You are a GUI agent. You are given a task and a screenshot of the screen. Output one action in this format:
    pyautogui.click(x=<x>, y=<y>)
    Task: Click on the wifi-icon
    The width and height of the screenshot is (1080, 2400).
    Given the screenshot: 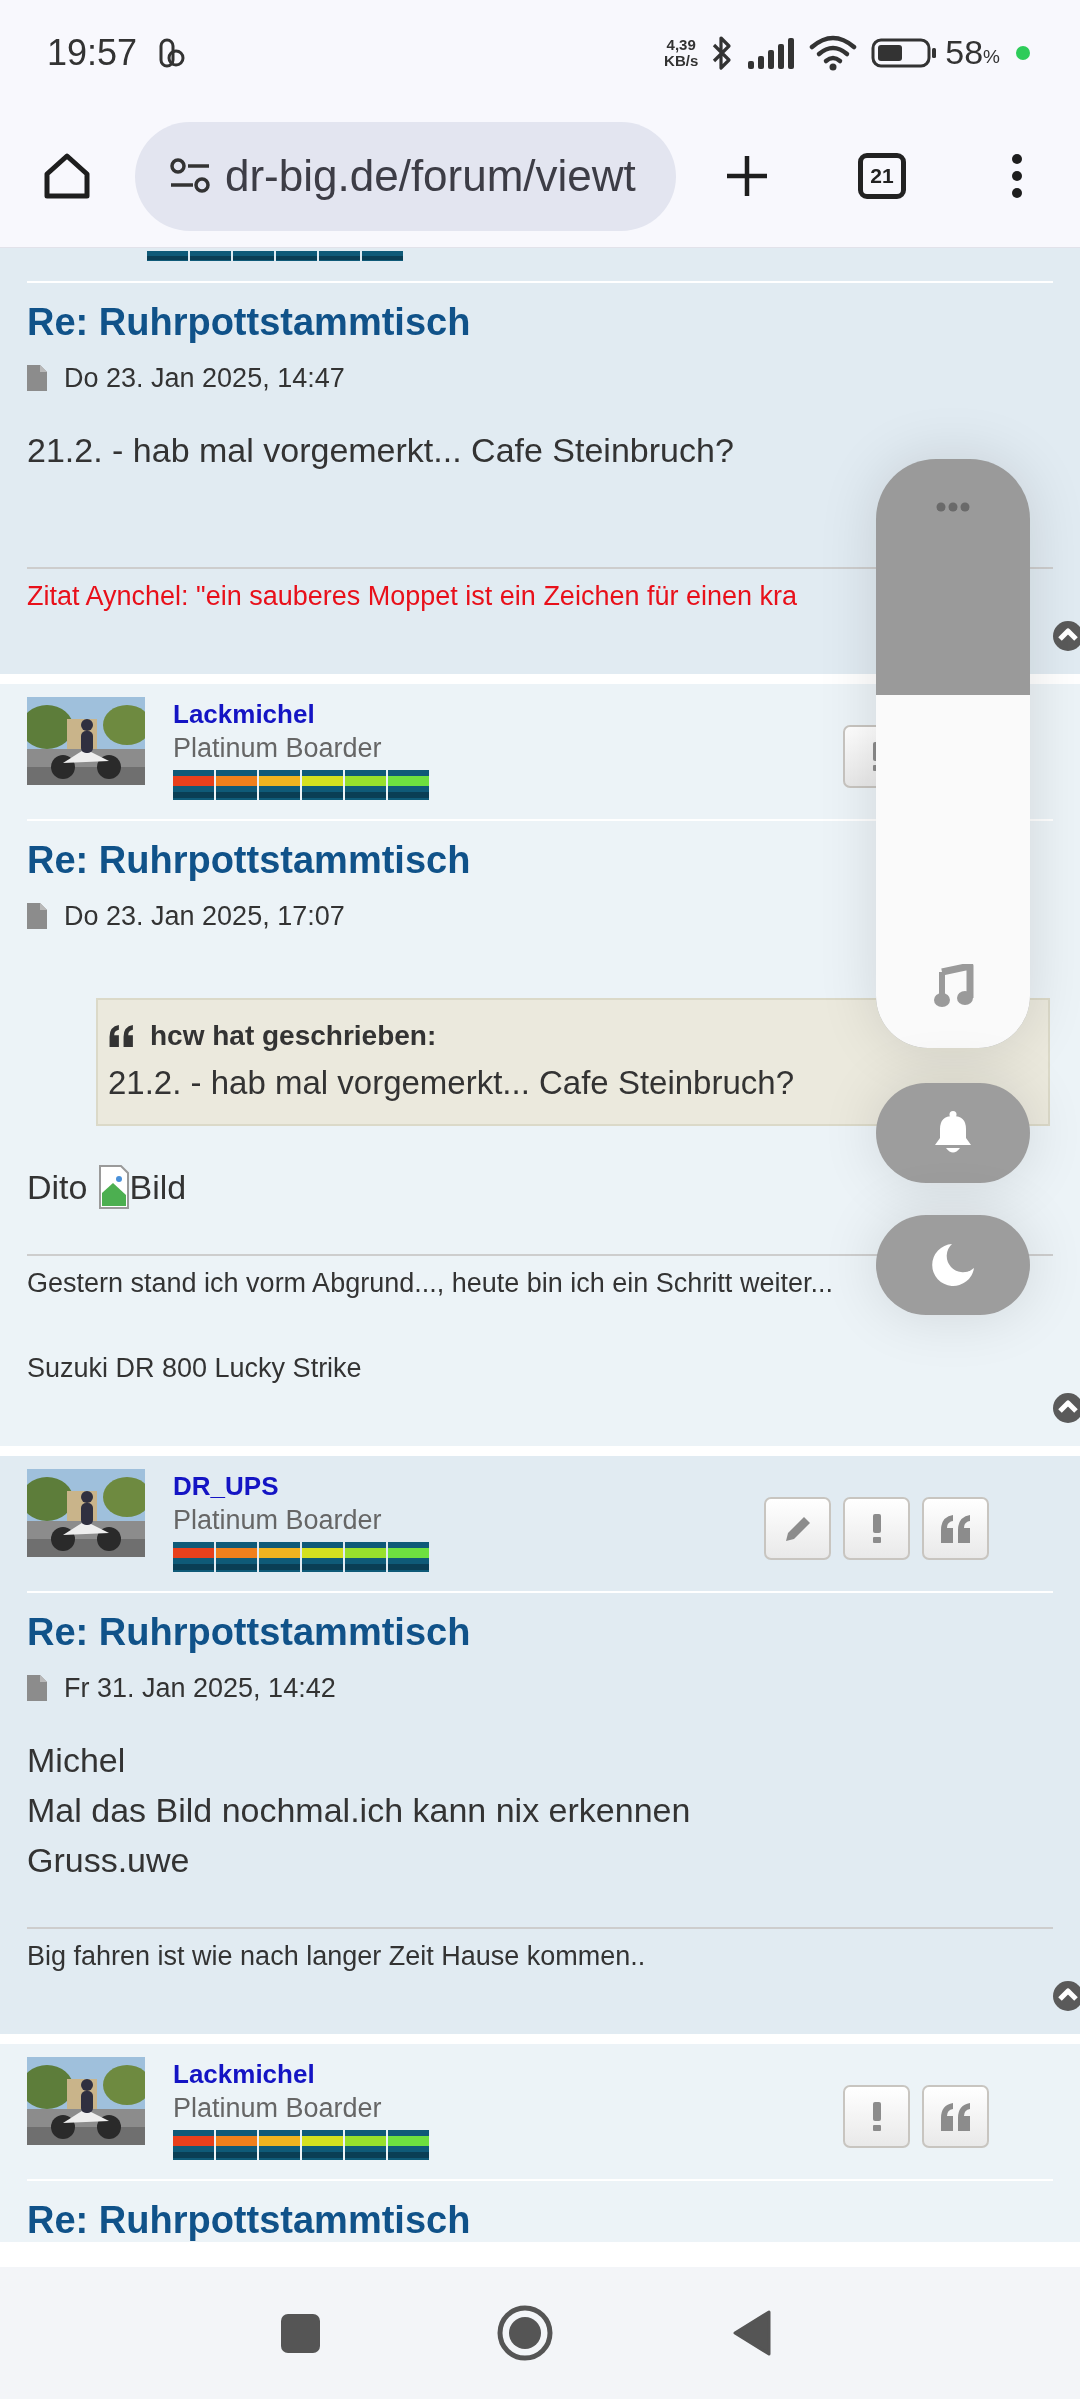 What is the action you would take?
    pyautogui.click(x=833, y=52)
    